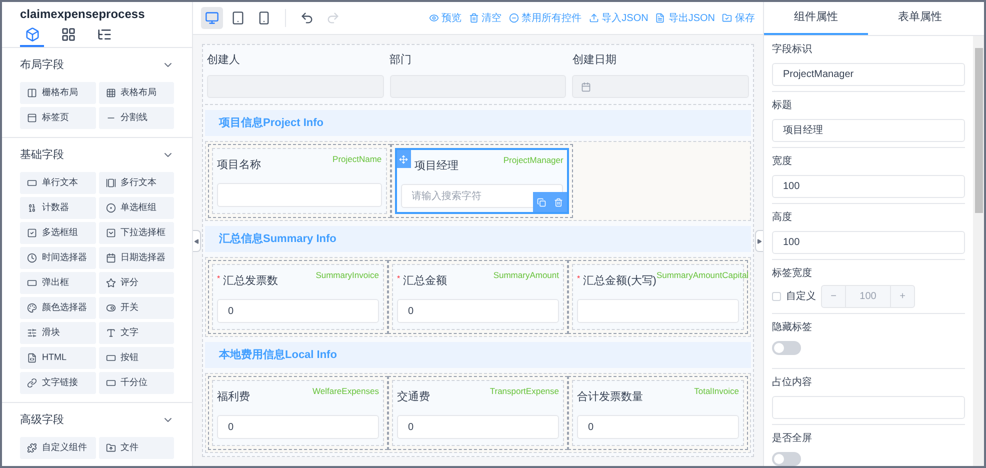  I want to click on monitor-icon, so click(212, 18).